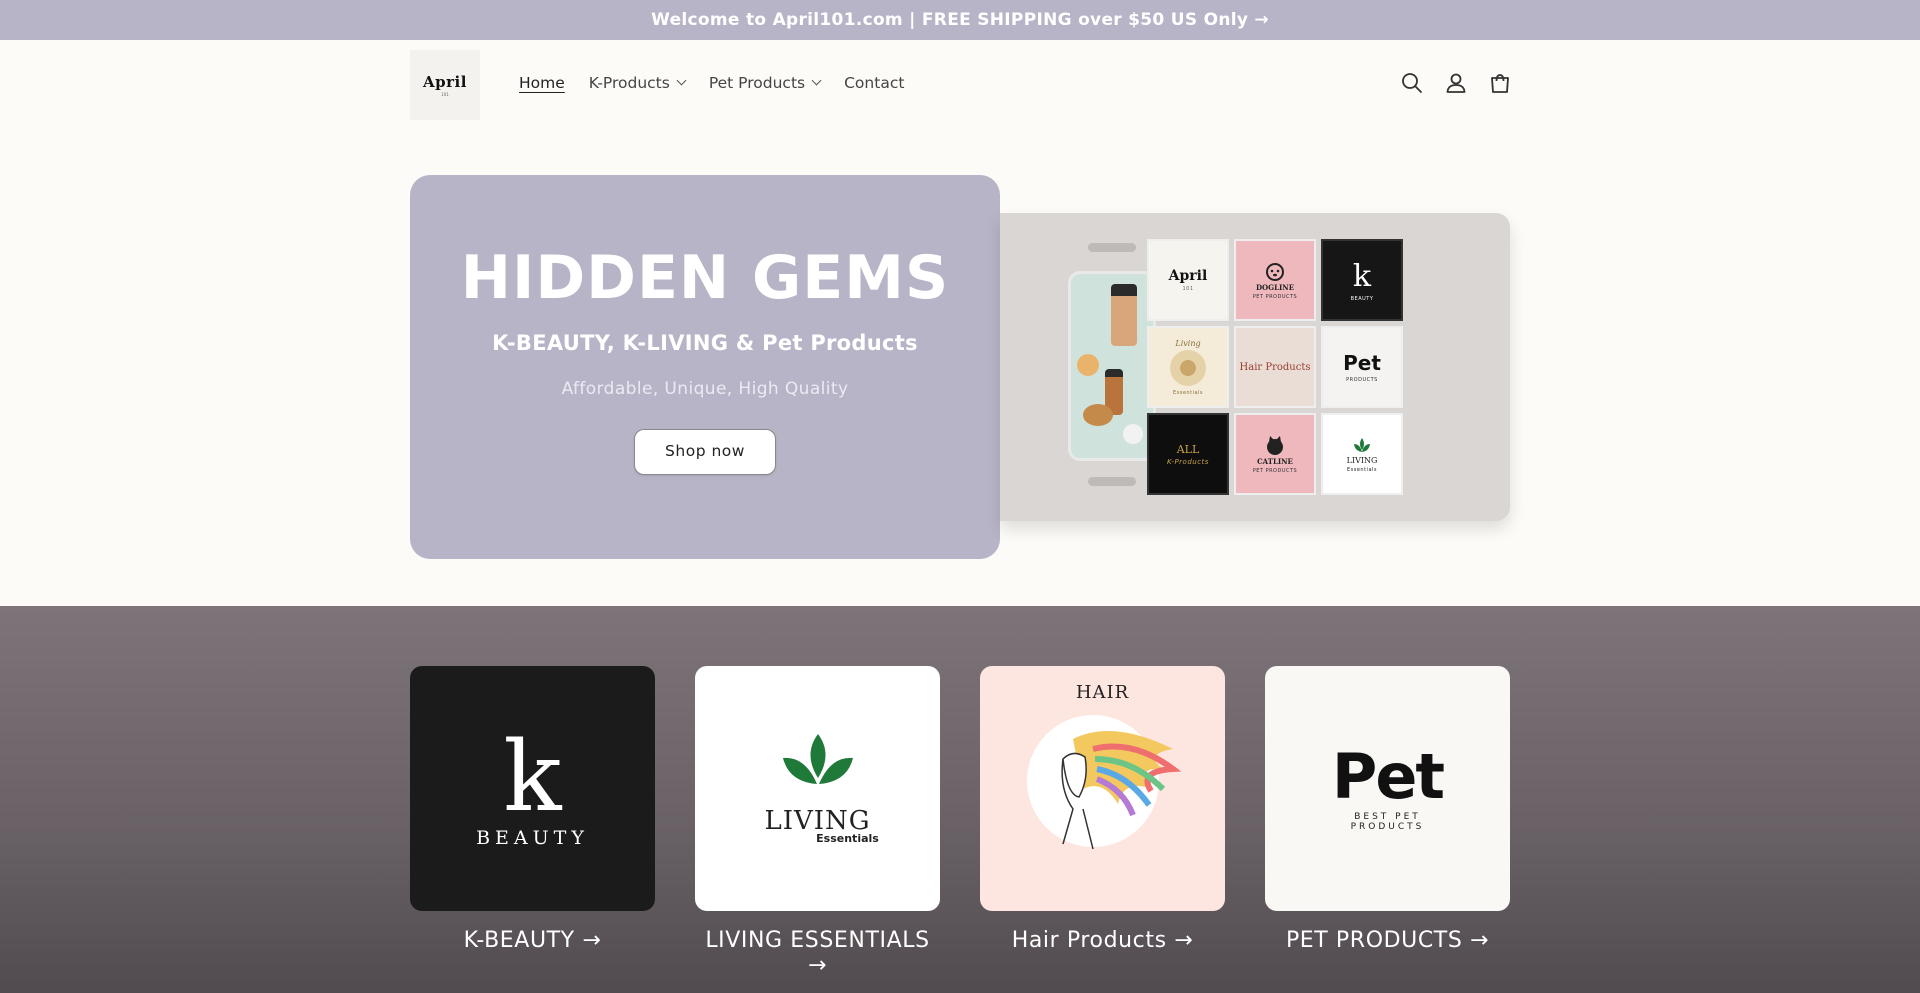 The image size is (1920, 993). I want to click on collage-tile-essentials: Living Essentials, so click(1188, 367).